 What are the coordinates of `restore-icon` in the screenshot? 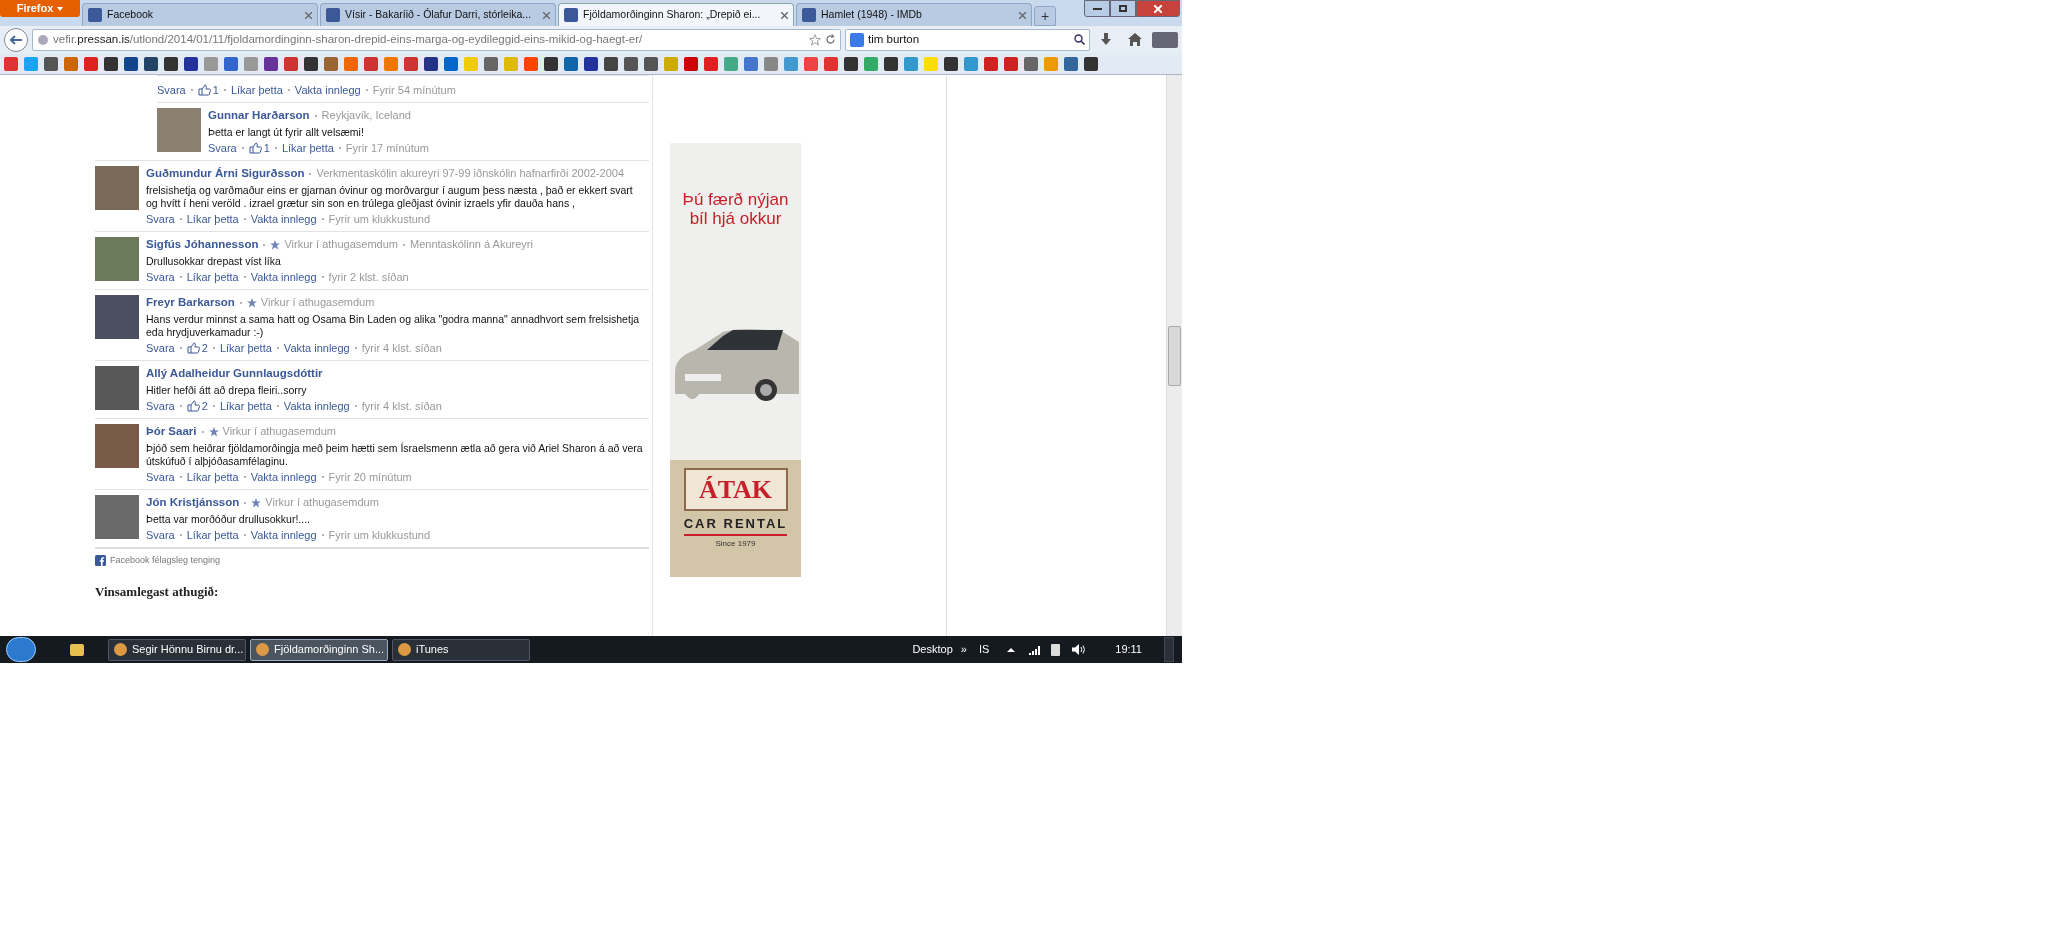 It's located at (1123, 8).